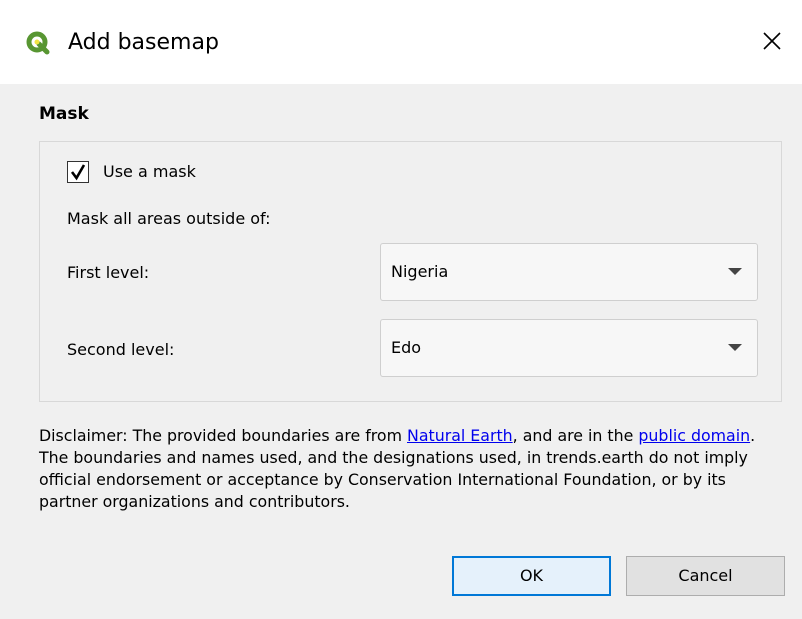 The width and height of the screenshot is (802, 619). I want to click on second-level-dropdown: Edo, so click(569, 348).